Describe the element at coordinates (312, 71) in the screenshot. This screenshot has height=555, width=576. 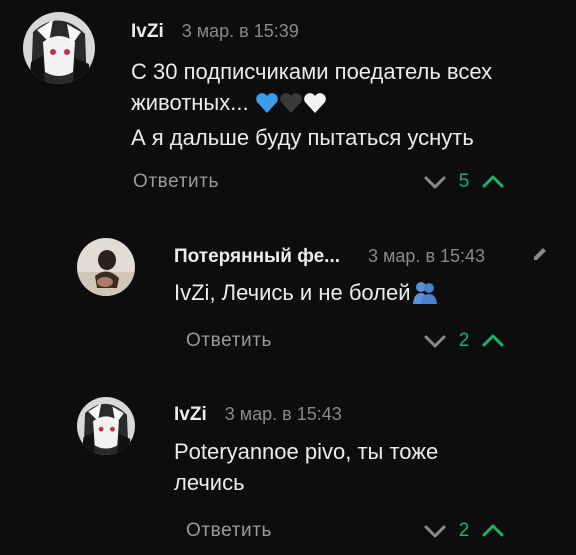
I see `comment-line: С 30 подписчиками поедатель всех` at that location.